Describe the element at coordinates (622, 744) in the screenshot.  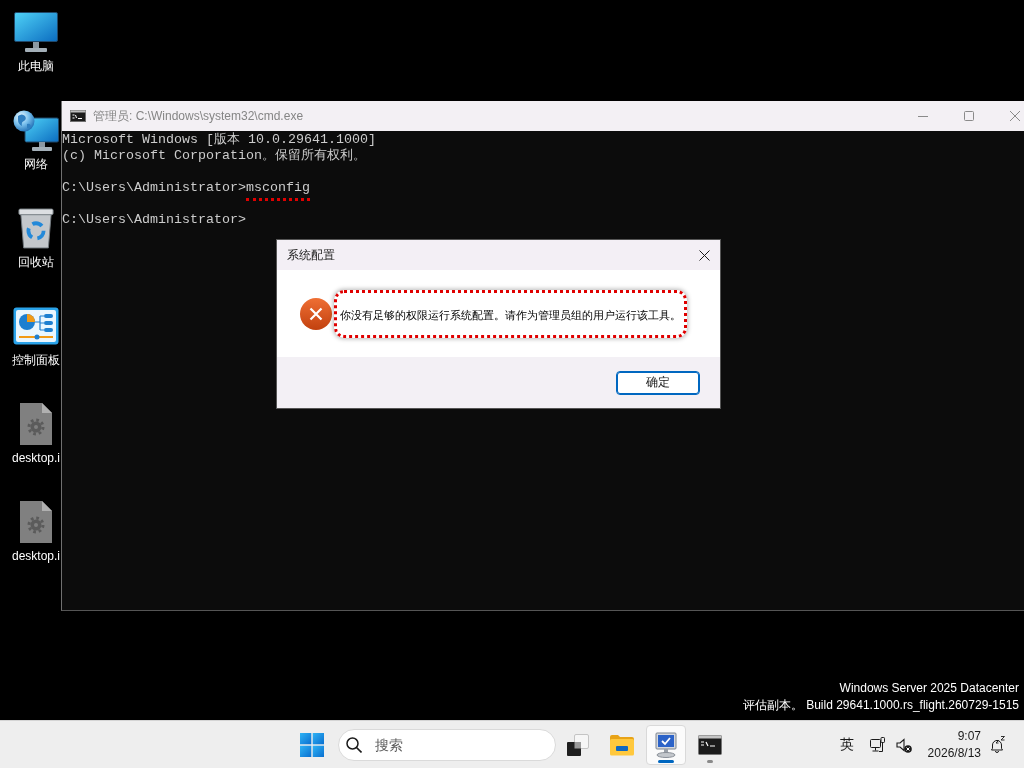
I see `folder-icon` at that location.